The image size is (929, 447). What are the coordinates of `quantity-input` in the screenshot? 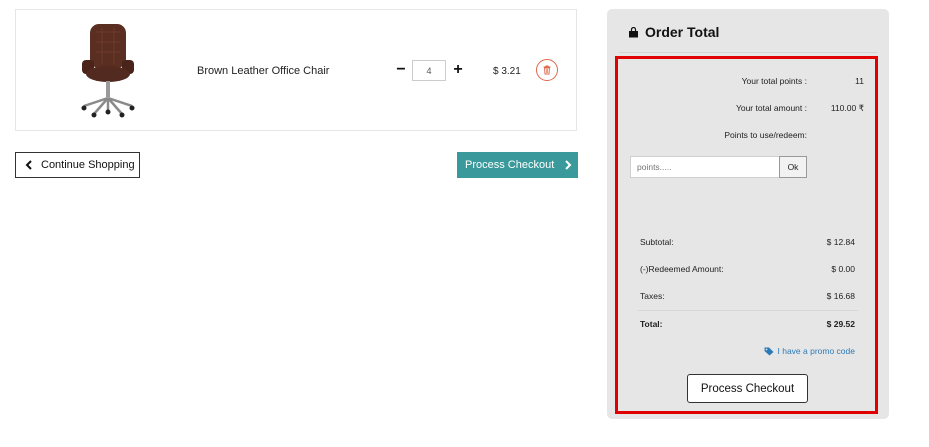 It's located at (429, 70).